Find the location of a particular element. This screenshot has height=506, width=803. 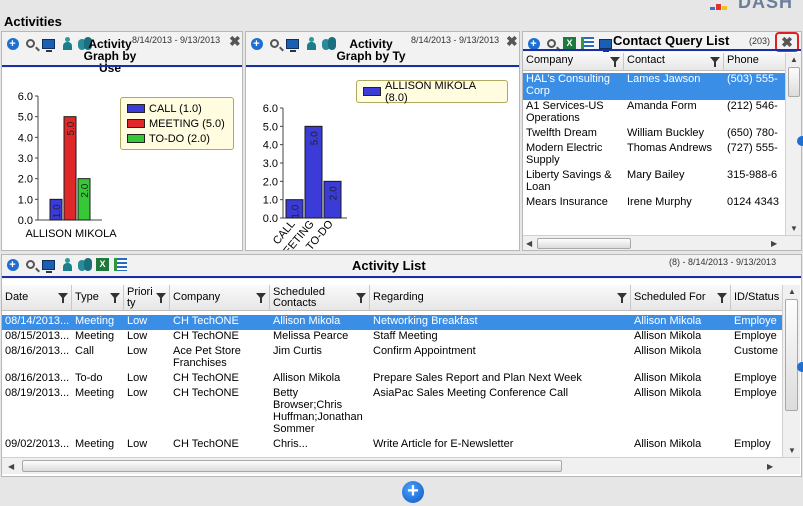

col-scheduled-contacts: Scheduled Contacts is located at coordinates (320, 297).